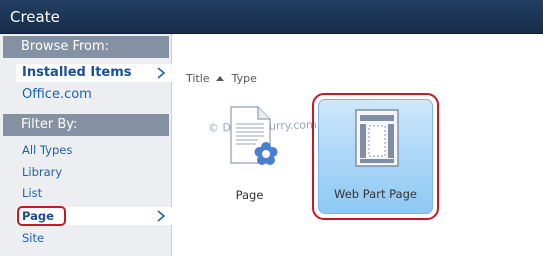 Image resolution: width=543 pixels, height=256 pixels. I want to click on filter-item-label: Library, so click(42, 172).